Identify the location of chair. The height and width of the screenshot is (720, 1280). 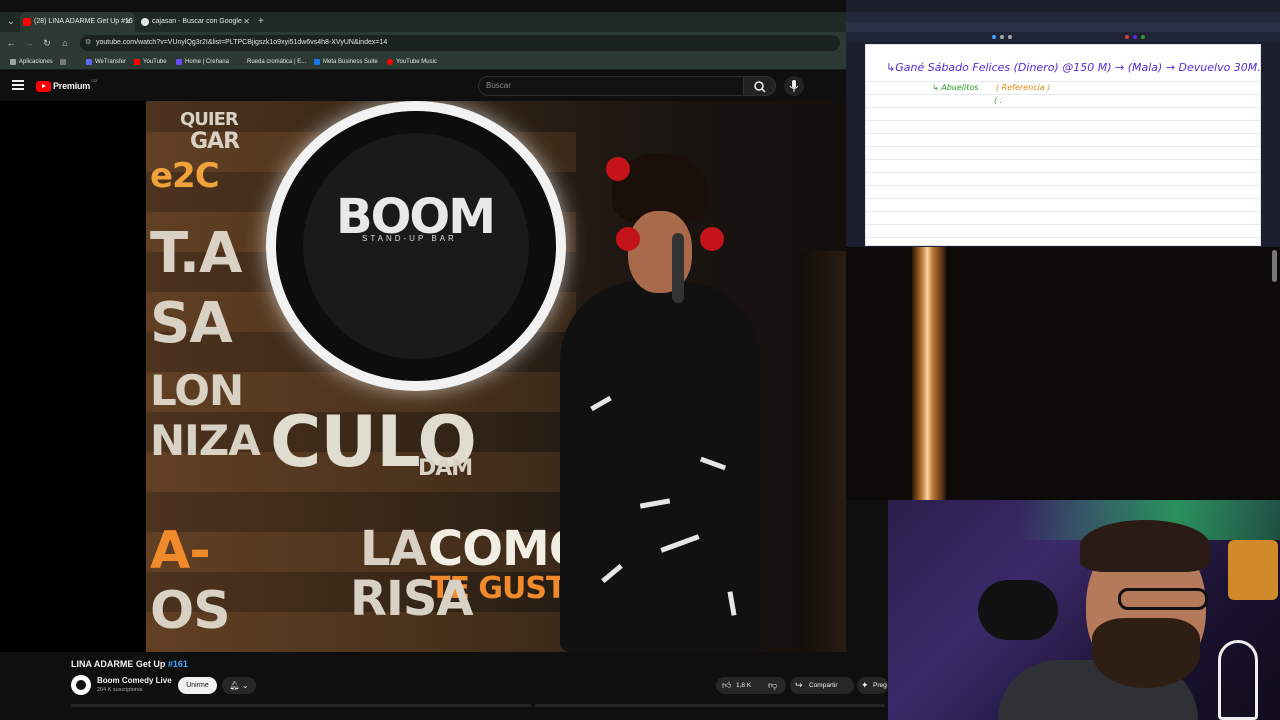
(1238, 680).